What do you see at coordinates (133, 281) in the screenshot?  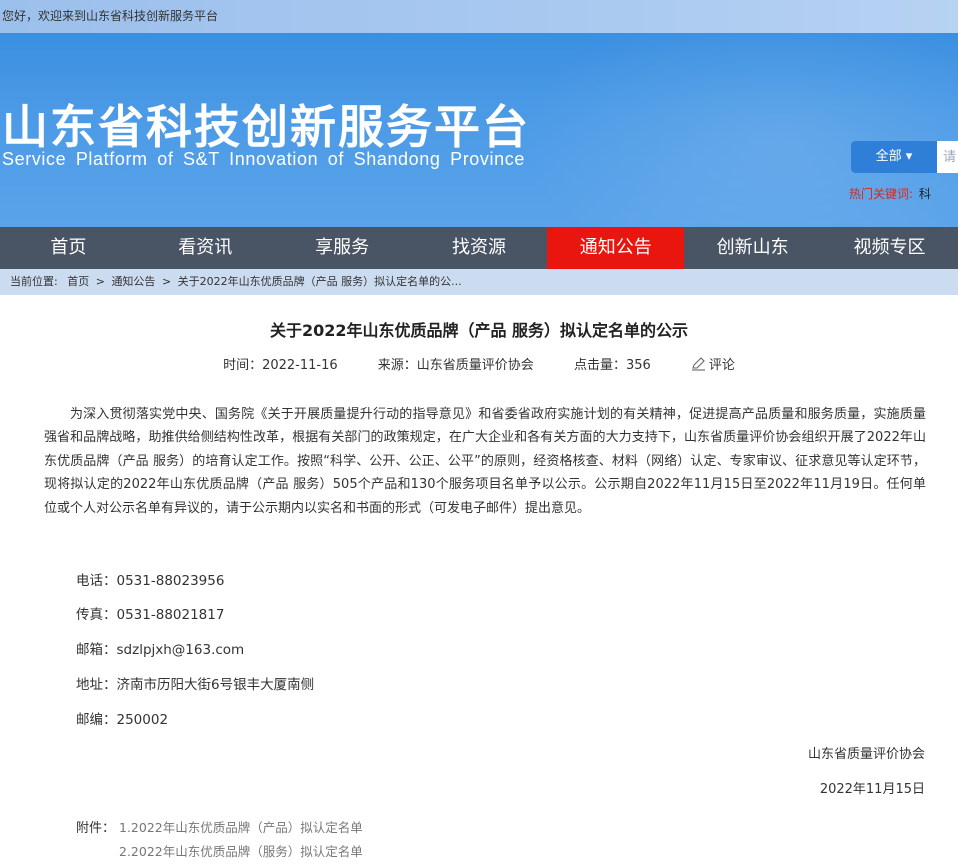 I see `breadcrumb-section-link: 通知公告` at bounding box center [133, 281].